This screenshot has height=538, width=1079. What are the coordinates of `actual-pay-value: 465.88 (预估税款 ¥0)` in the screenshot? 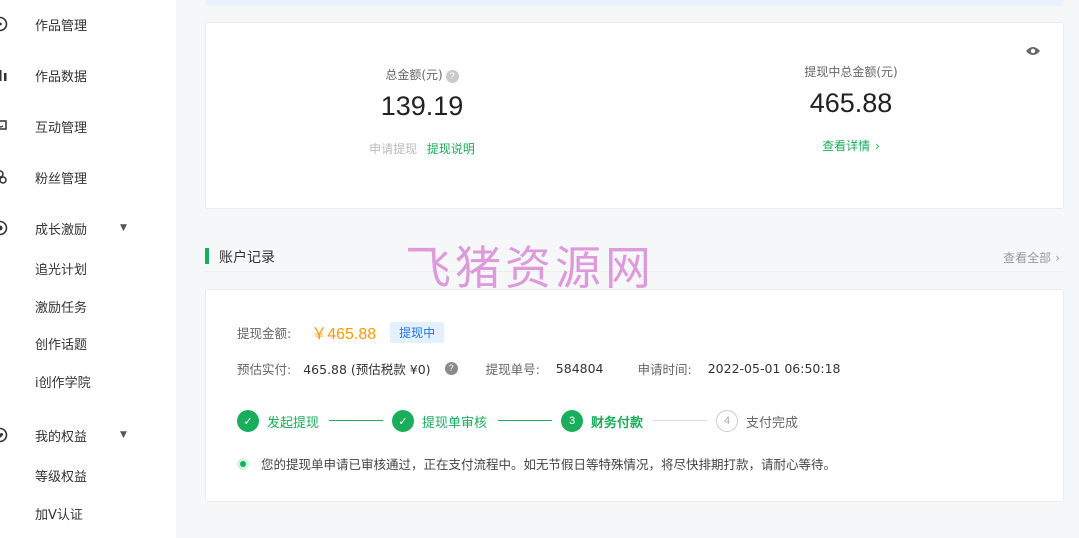 It's located at (367, 369).